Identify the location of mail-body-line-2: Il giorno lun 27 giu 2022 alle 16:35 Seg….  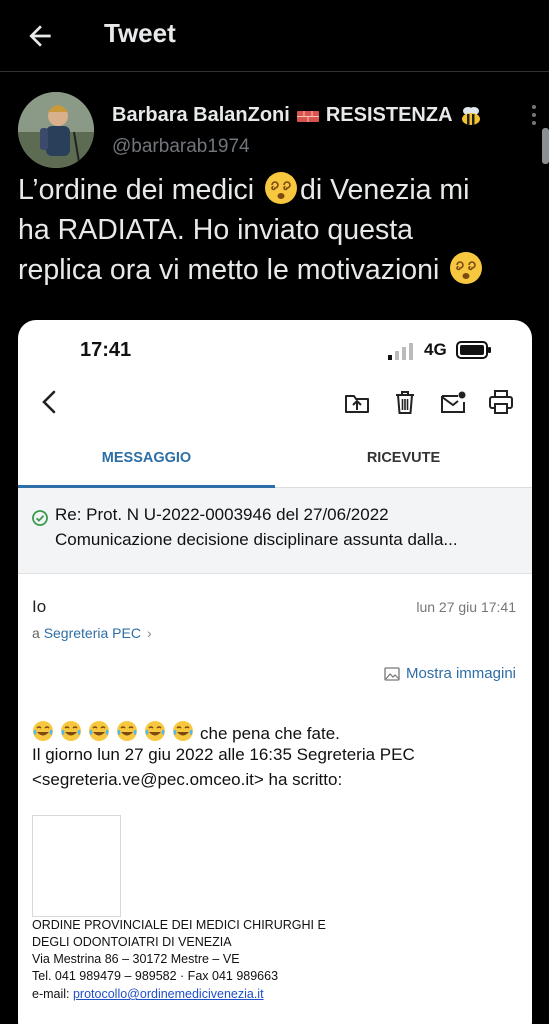
(223, 754).